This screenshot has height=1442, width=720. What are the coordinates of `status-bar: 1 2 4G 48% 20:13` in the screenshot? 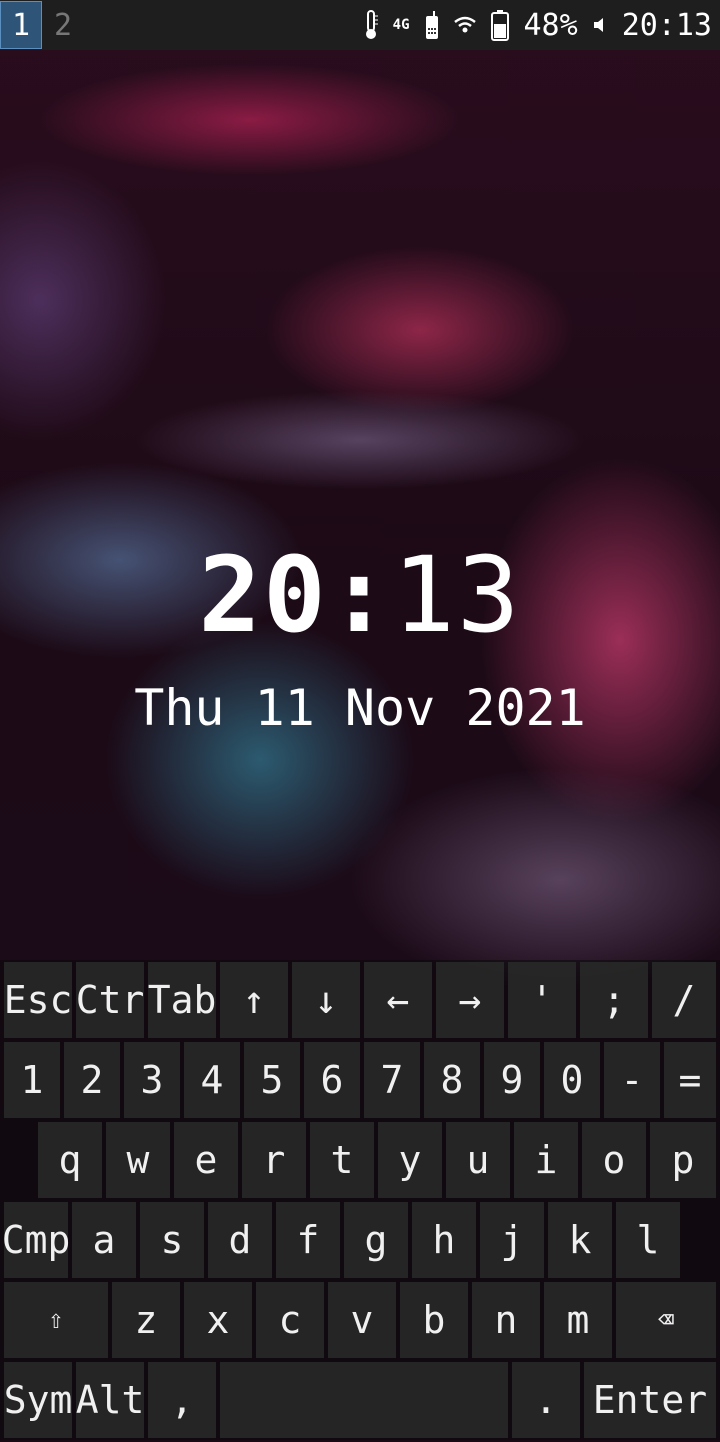 It's located at (360, 25).